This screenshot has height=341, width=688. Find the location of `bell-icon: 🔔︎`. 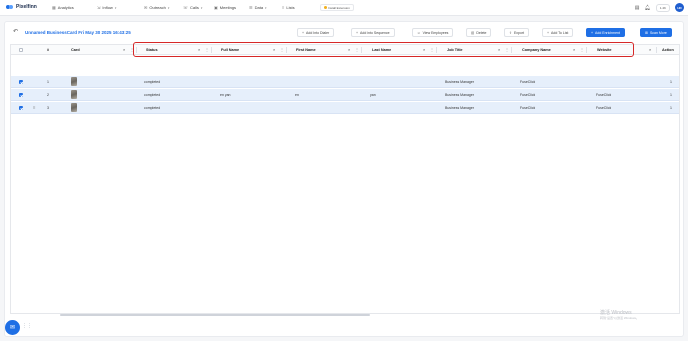

bell-icon: 🔔︎ is located at coordinates (647, 8).